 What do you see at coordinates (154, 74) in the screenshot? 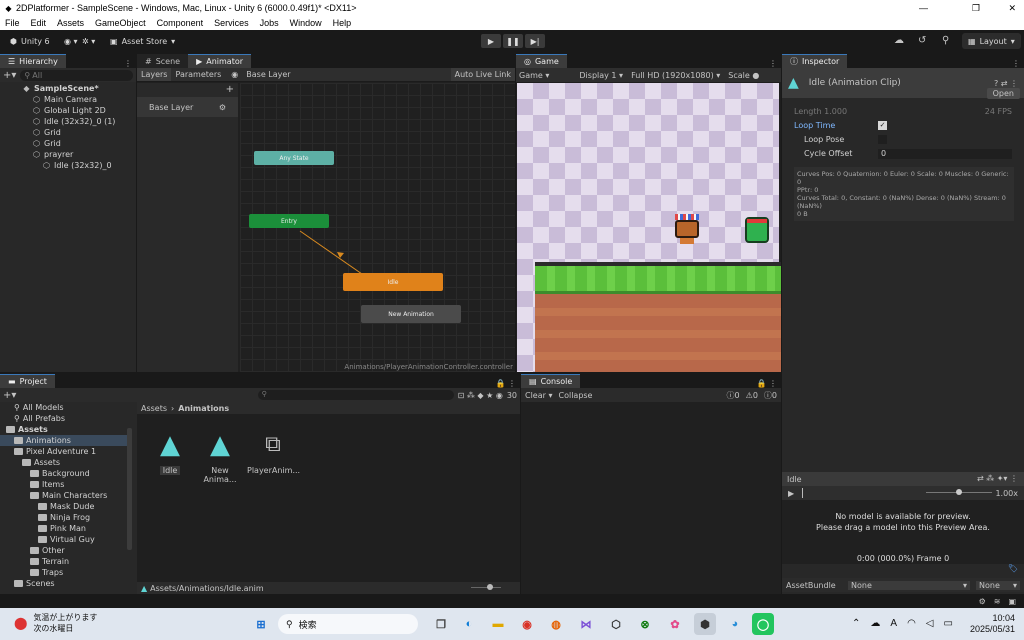
I see `layers-tab: Layers` at bounding box center [154, 74].